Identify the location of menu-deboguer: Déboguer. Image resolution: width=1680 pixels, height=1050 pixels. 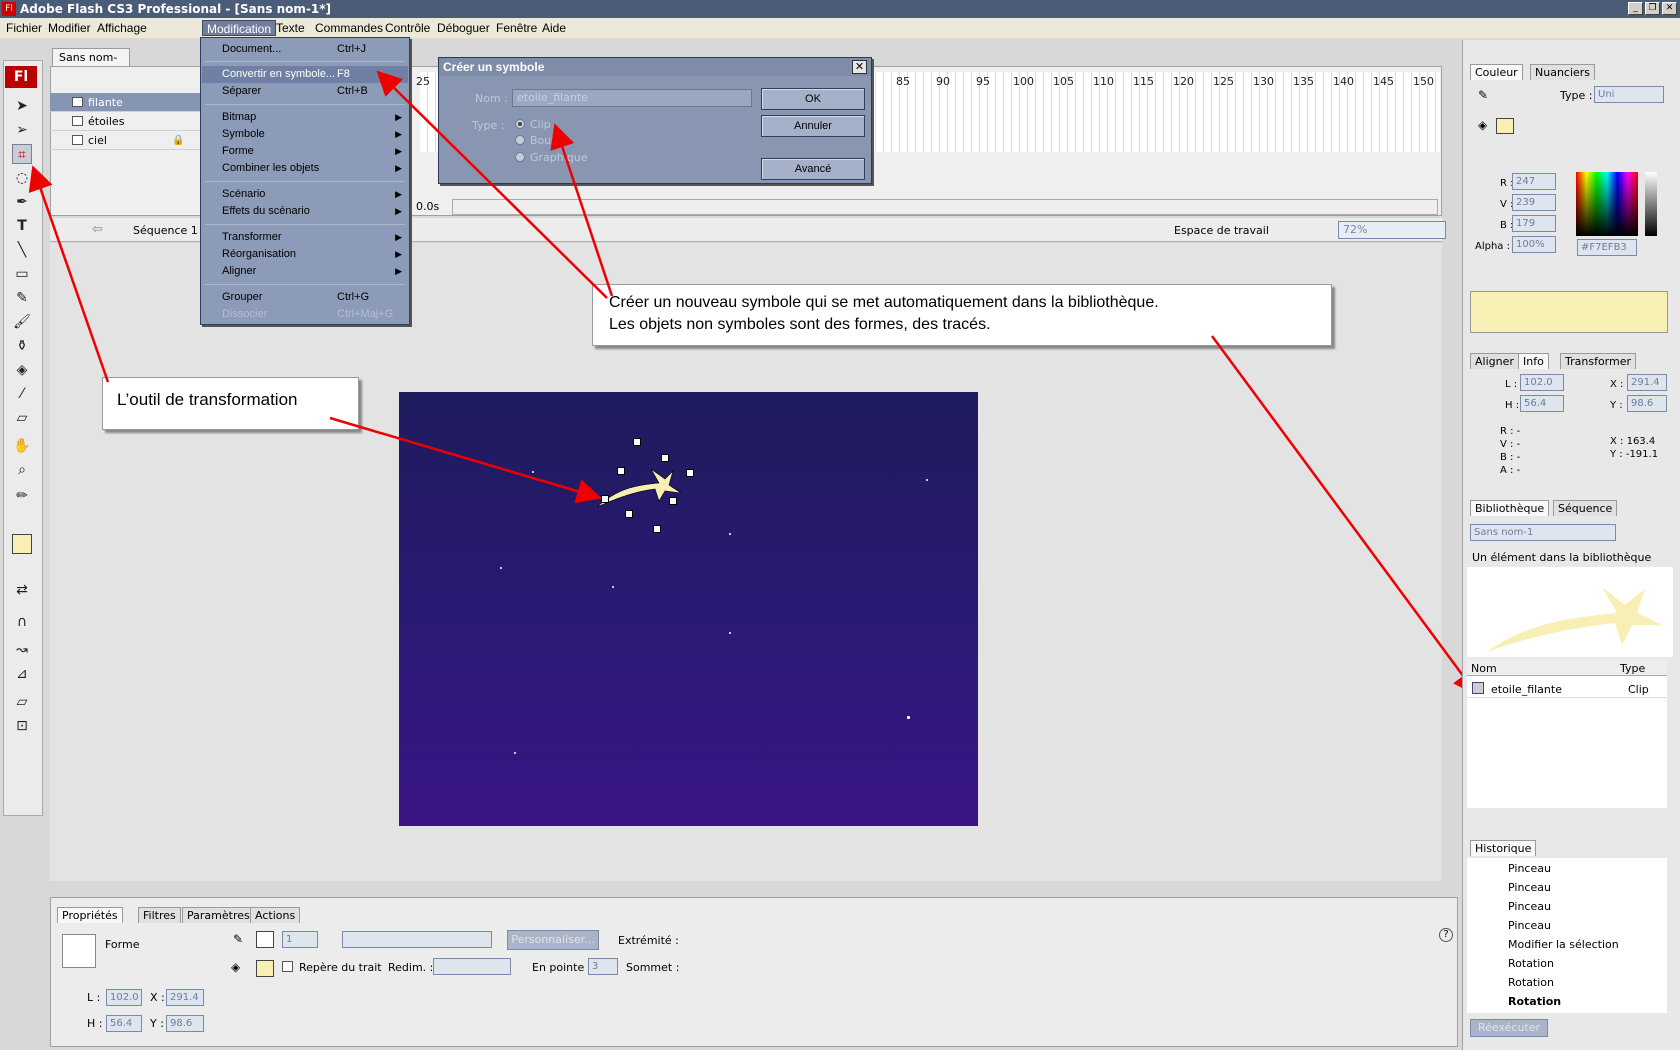
(463, 28).